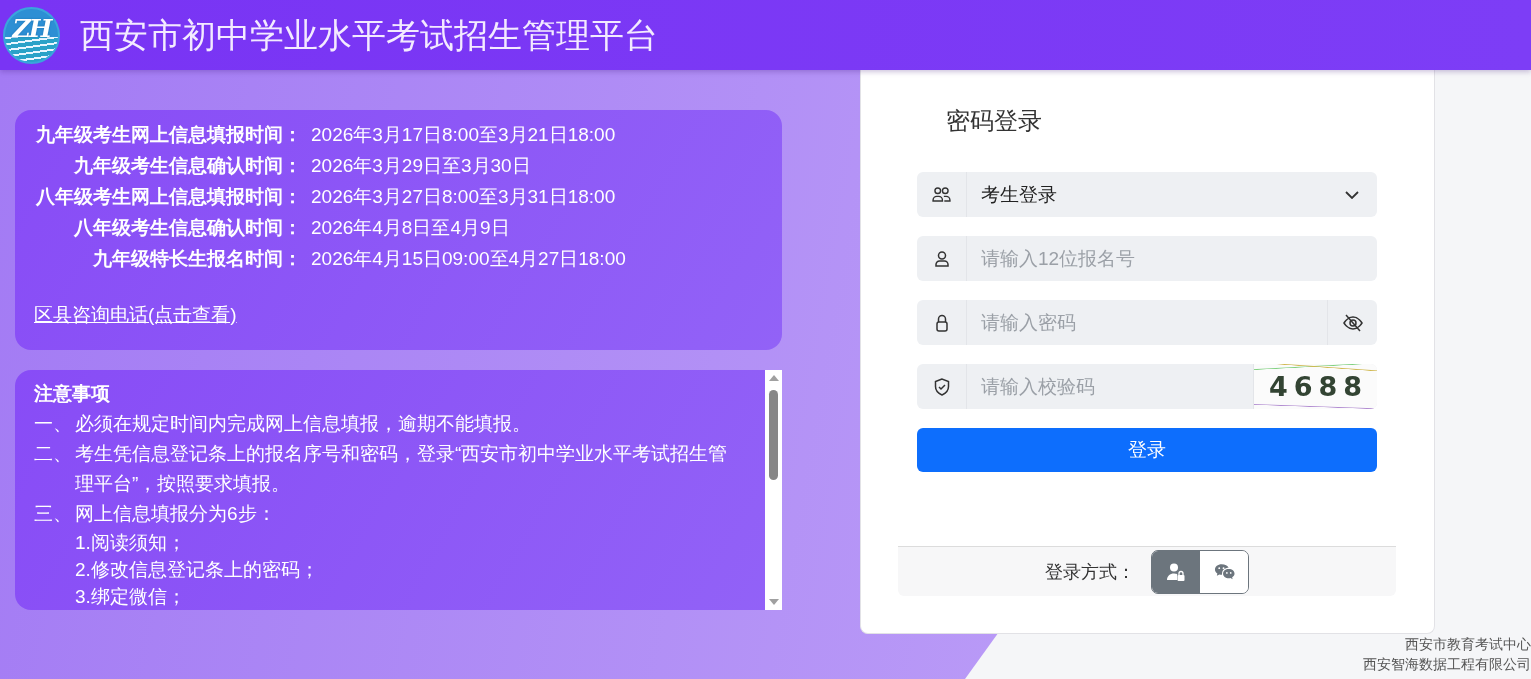 This screenshot has height=679, width=1531. I want to click on notices-title: 注意事项, so click(72, 394).